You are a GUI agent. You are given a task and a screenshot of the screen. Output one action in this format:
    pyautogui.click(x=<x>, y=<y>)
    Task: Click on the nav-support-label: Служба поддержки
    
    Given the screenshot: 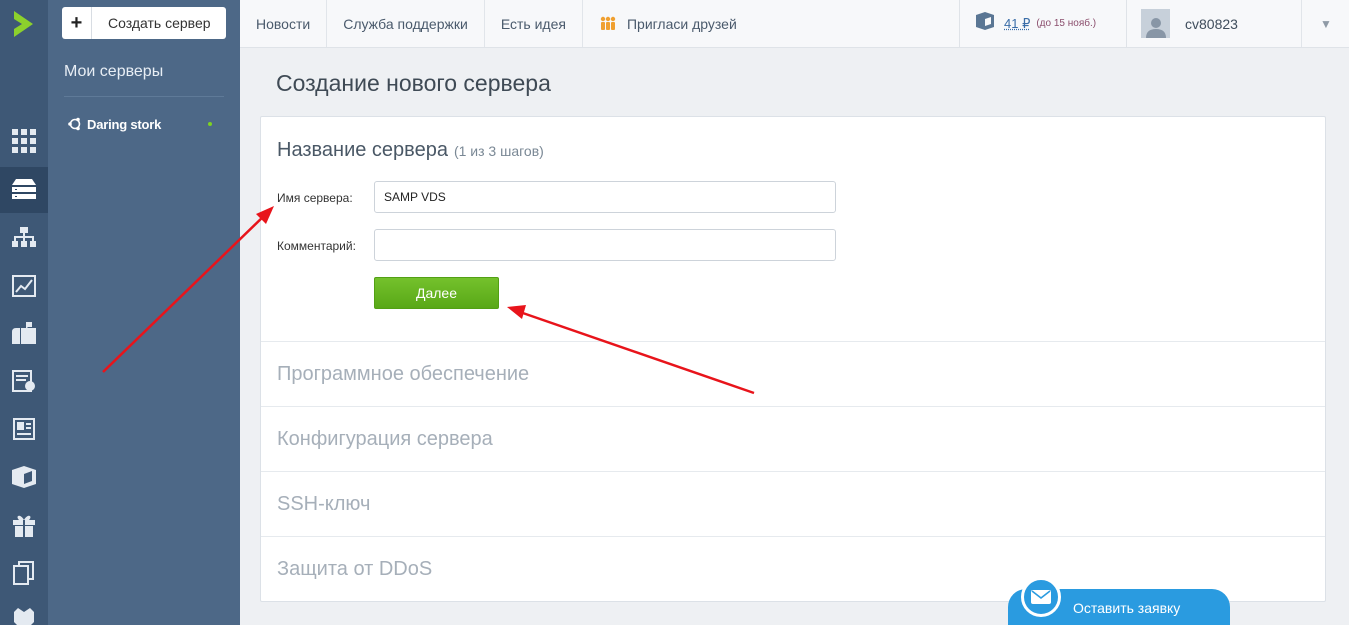 What is the action you would take?
    pyautogui.click(x=405, y=23)
    